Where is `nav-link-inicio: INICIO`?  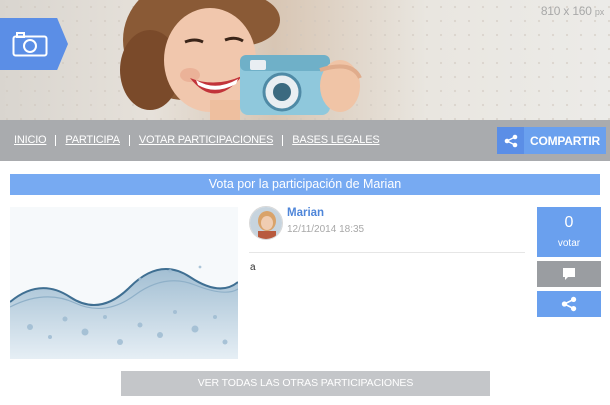 nav-link-inicio: INICIO is located at coordinates (30, 140).